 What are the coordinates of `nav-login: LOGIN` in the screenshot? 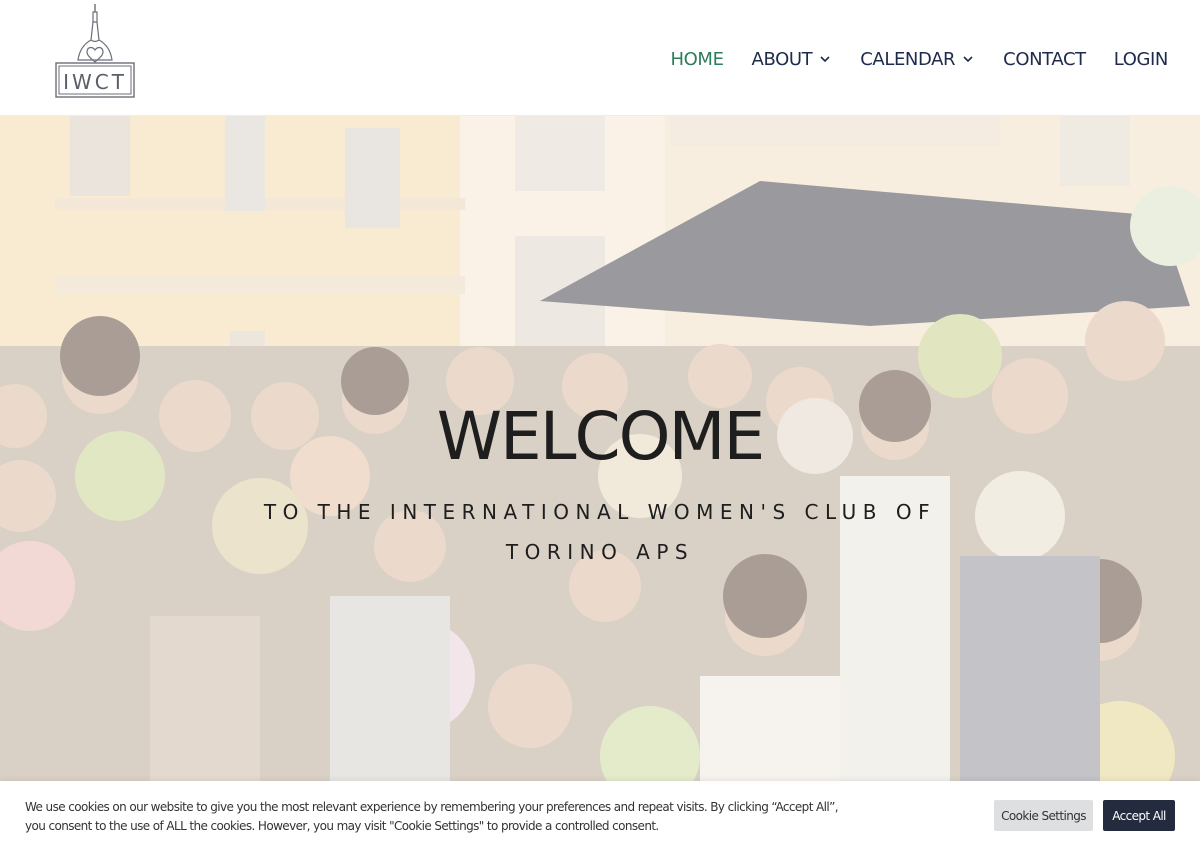 It's located at (1141, 59).